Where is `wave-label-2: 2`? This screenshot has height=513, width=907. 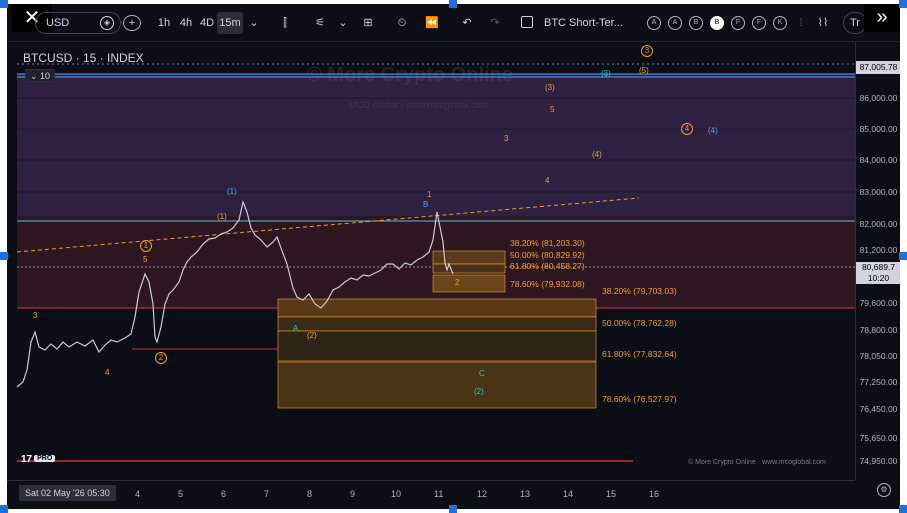 wave-label-2: 2 is located at coordinates (457, 282).